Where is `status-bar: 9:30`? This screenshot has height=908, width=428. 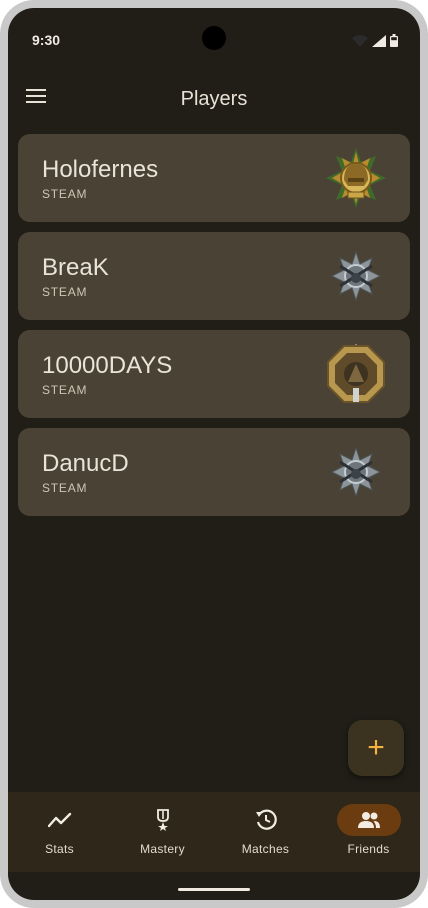
status-bar: 9:30 is located at coordinates (214, 36).